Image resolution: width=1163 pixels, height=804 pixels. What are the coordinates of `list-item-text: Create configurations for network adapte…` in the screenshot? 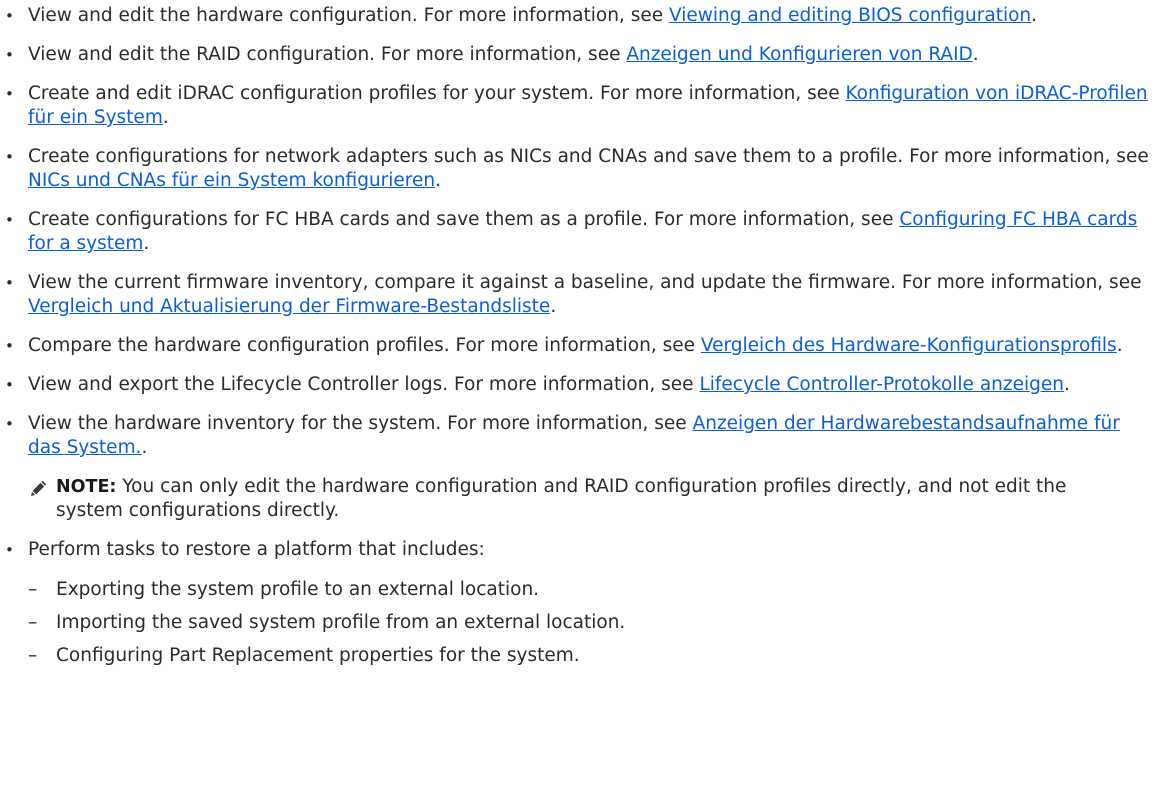 It's located at (593, 169).